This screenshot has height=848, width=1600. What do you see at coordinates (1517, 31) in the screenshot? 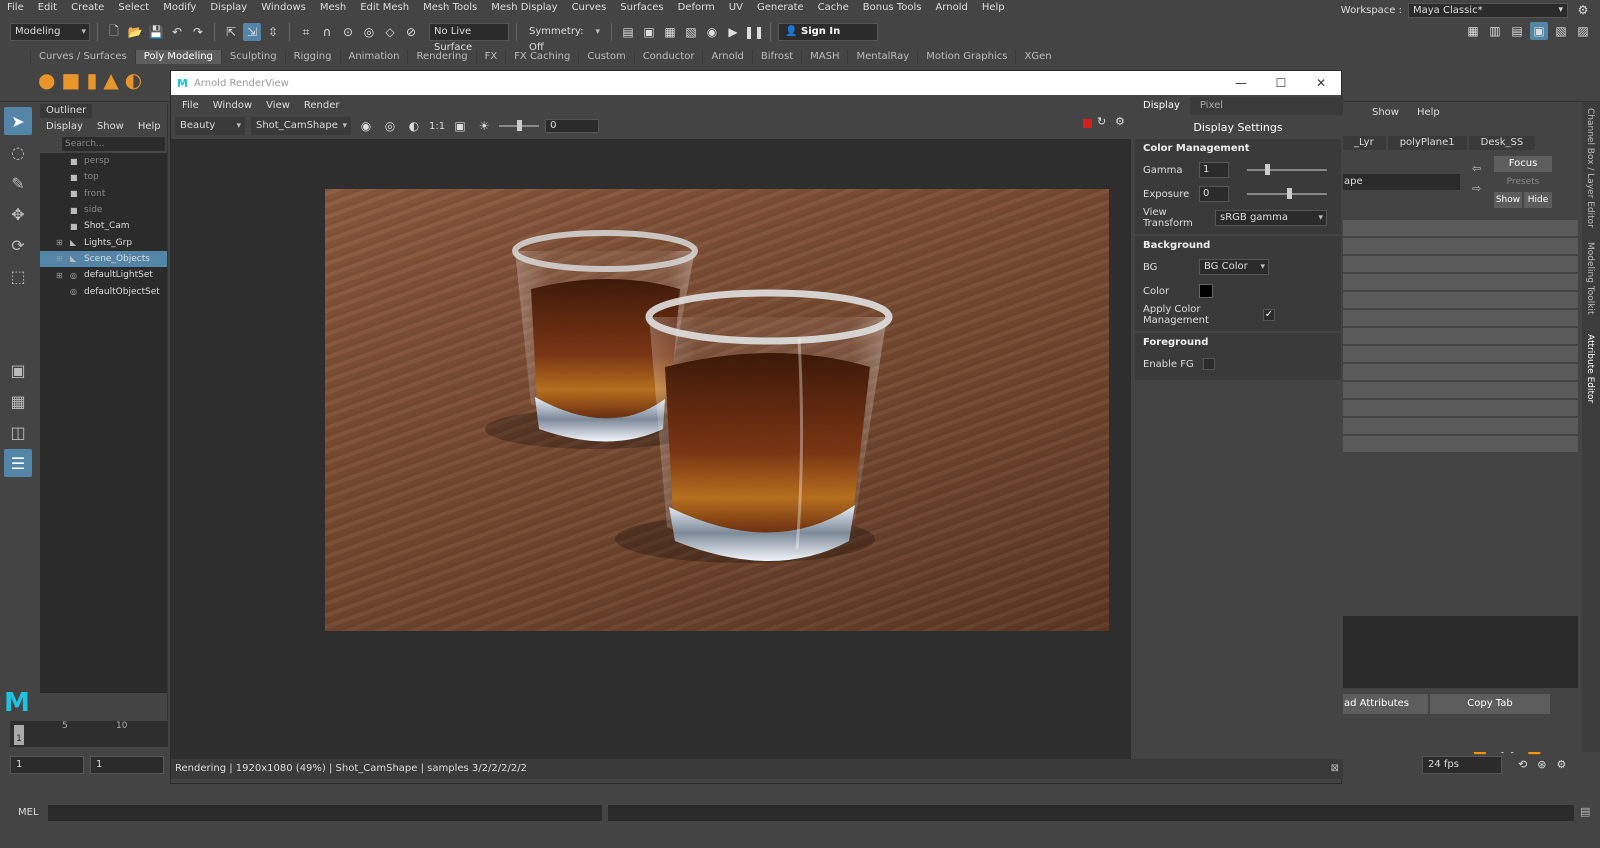
I see `layout-icon-3: ▤` at bounding box center [1517, 31].